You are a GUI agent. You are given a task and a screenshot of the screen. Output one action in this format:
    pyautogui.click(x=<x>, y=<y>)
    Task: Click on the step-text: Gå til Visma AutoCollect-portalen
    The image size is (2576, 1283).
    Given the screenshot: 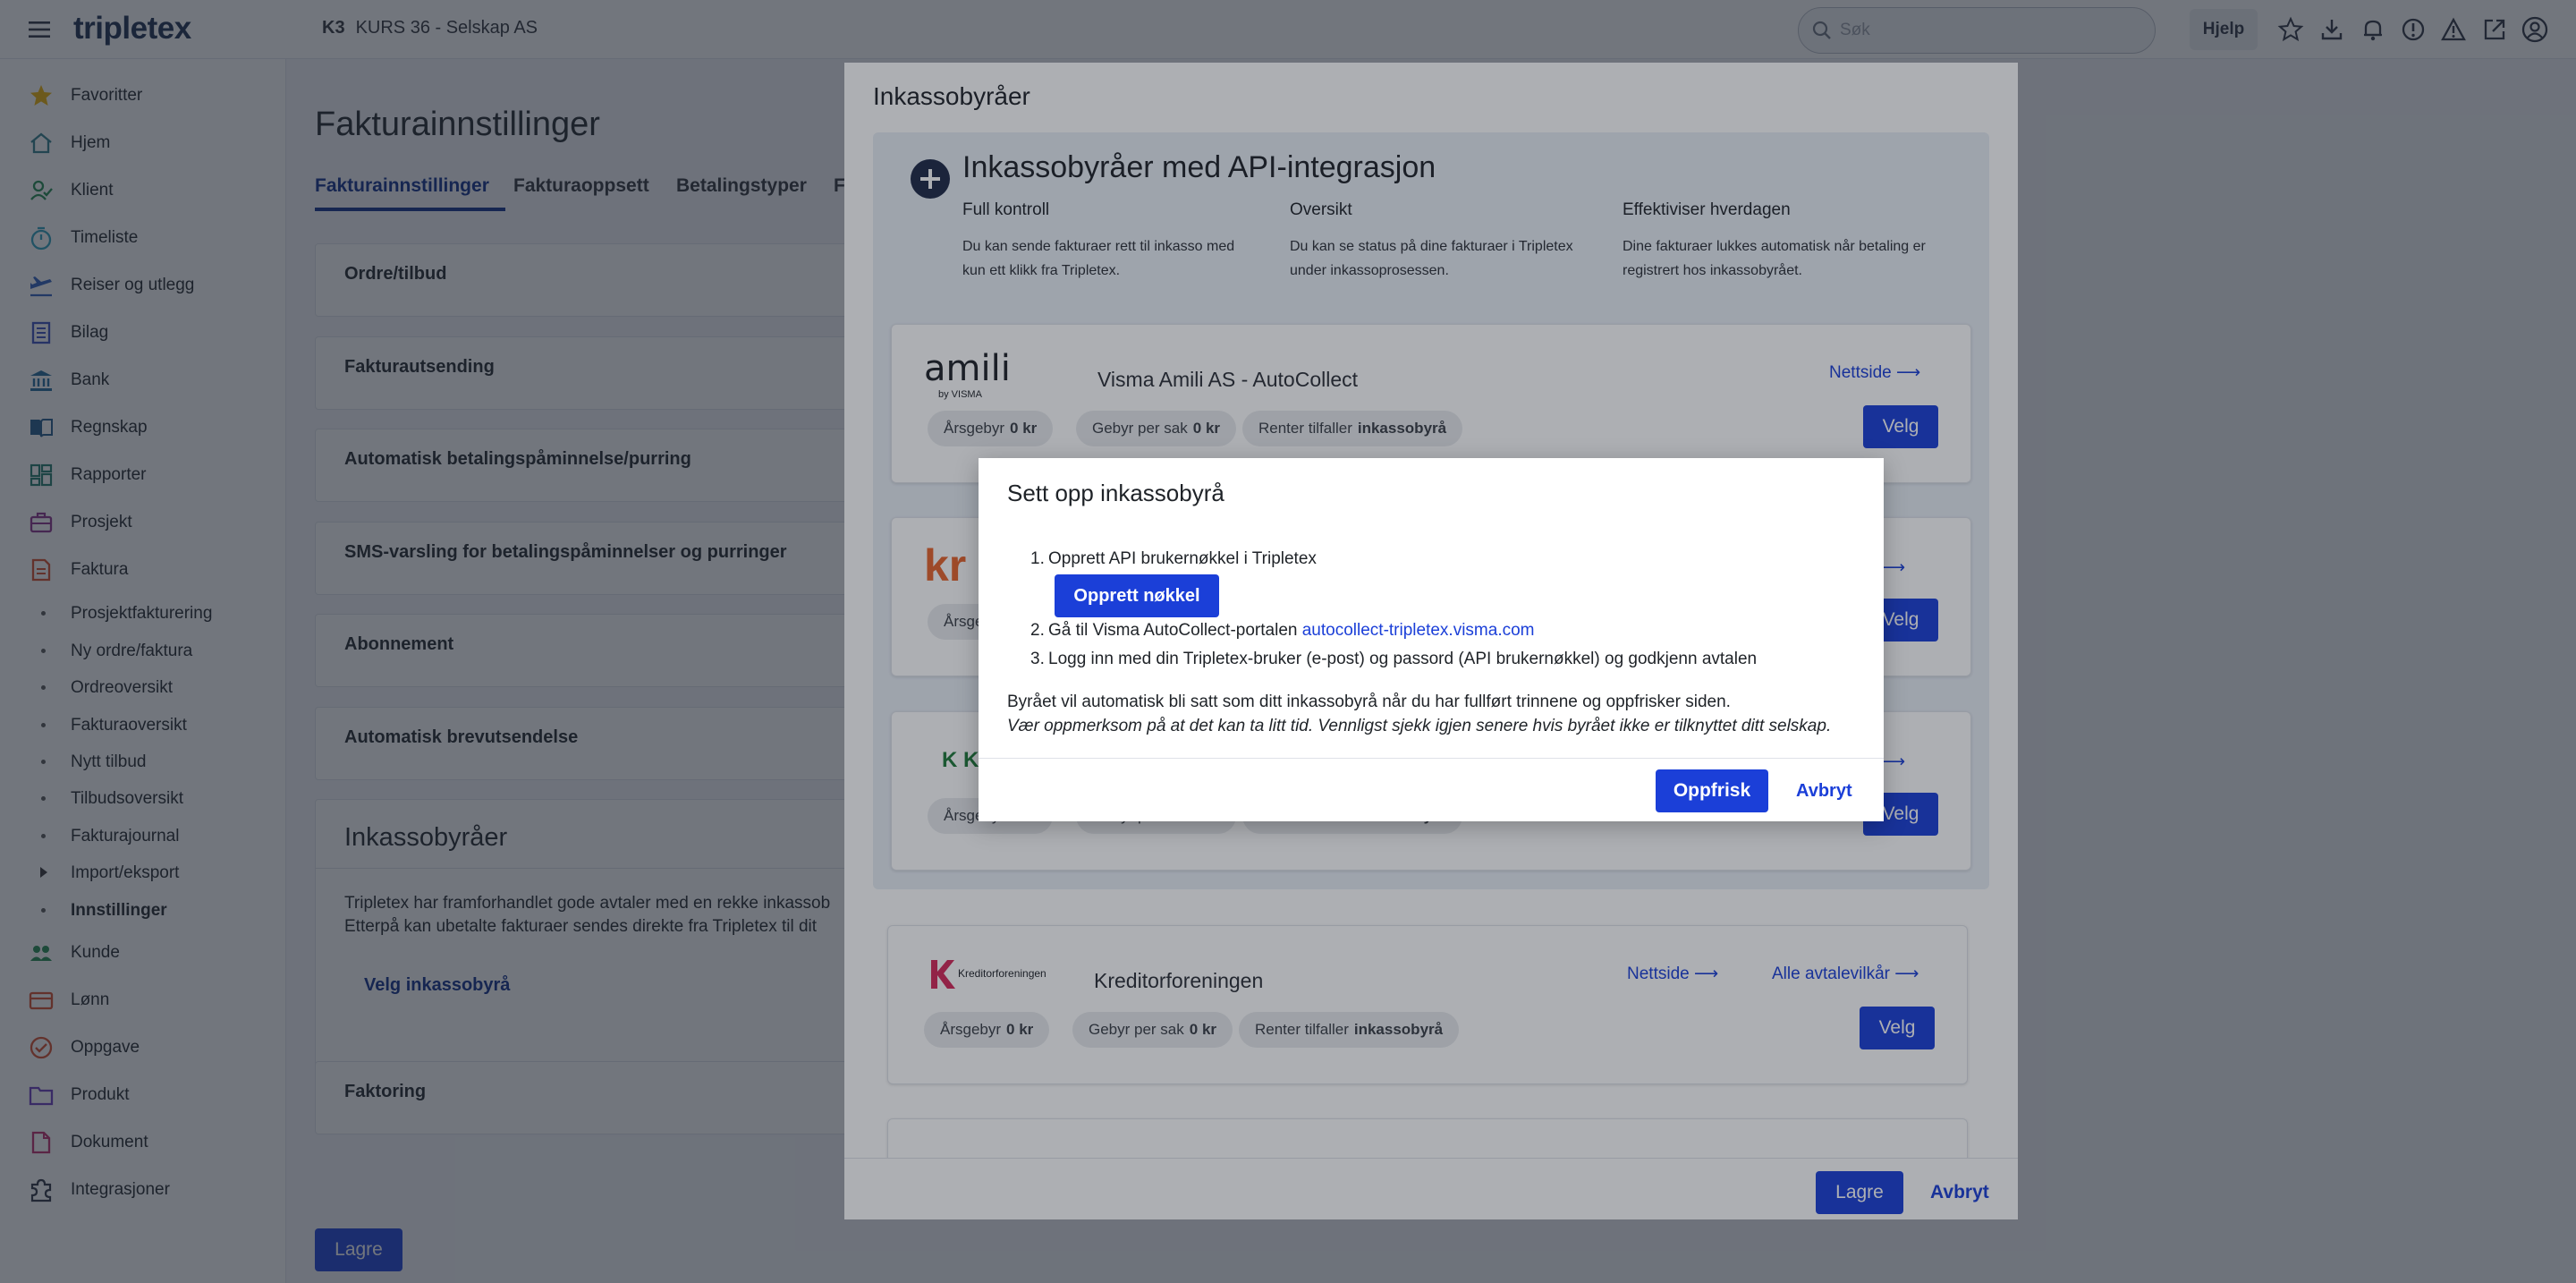 What is the action you would take?
    pyautogui.click(x=1175, y=630)
    